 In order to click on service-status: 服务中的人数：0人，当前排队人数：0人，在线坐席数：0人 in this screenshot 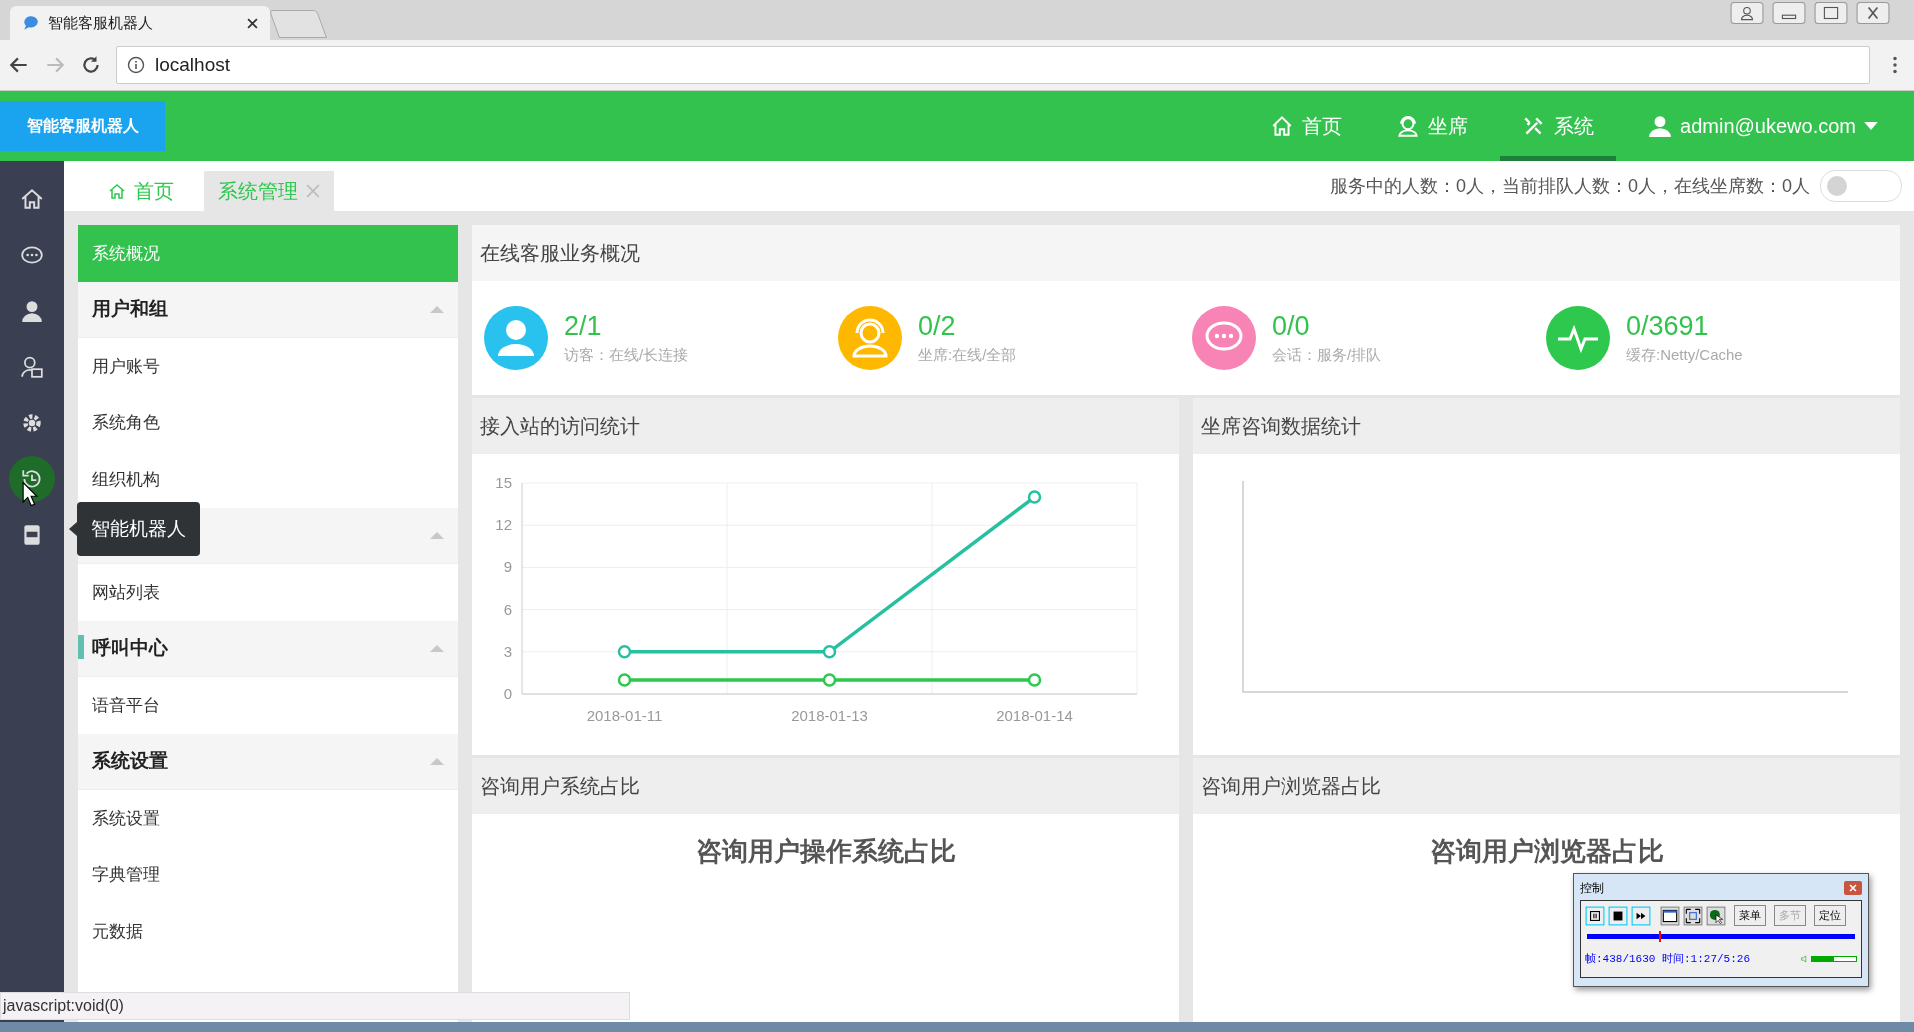, I will do `click(1569, 186)`.